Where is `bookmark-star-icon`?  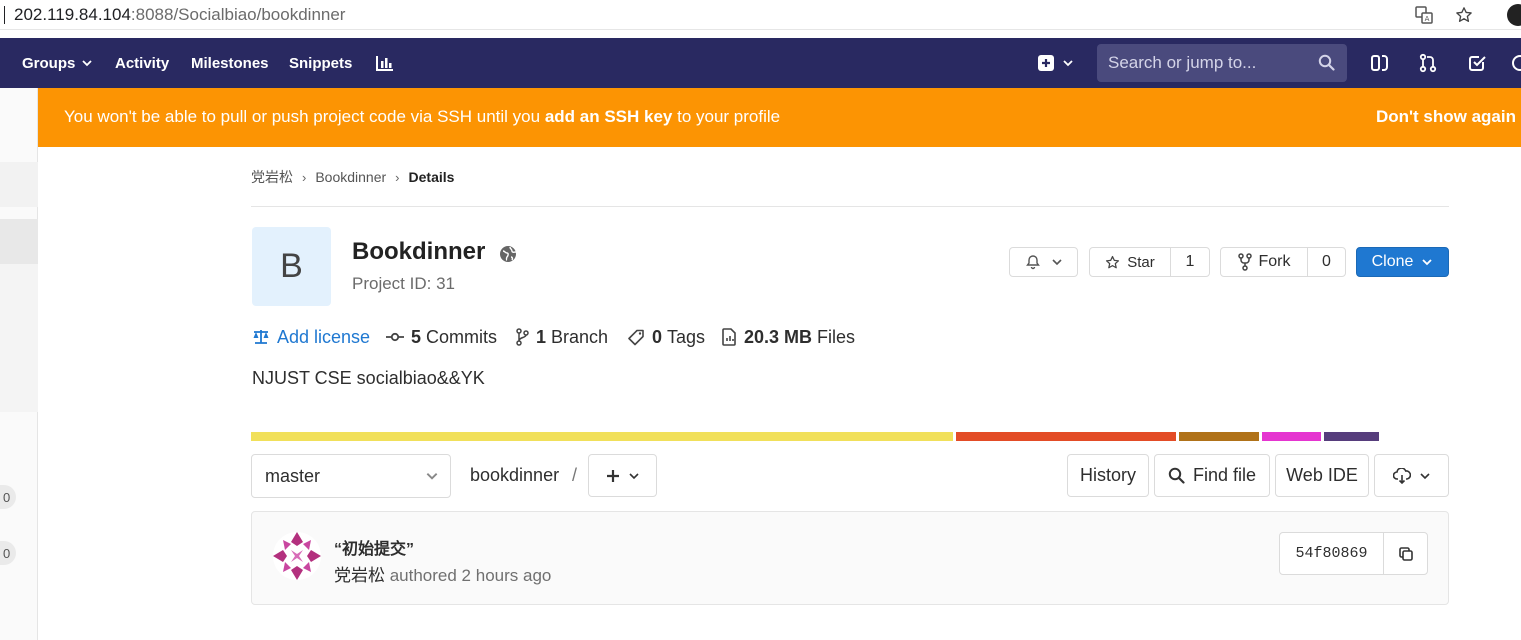
bookmark-star-icon is located at coordinates (1464, 15).